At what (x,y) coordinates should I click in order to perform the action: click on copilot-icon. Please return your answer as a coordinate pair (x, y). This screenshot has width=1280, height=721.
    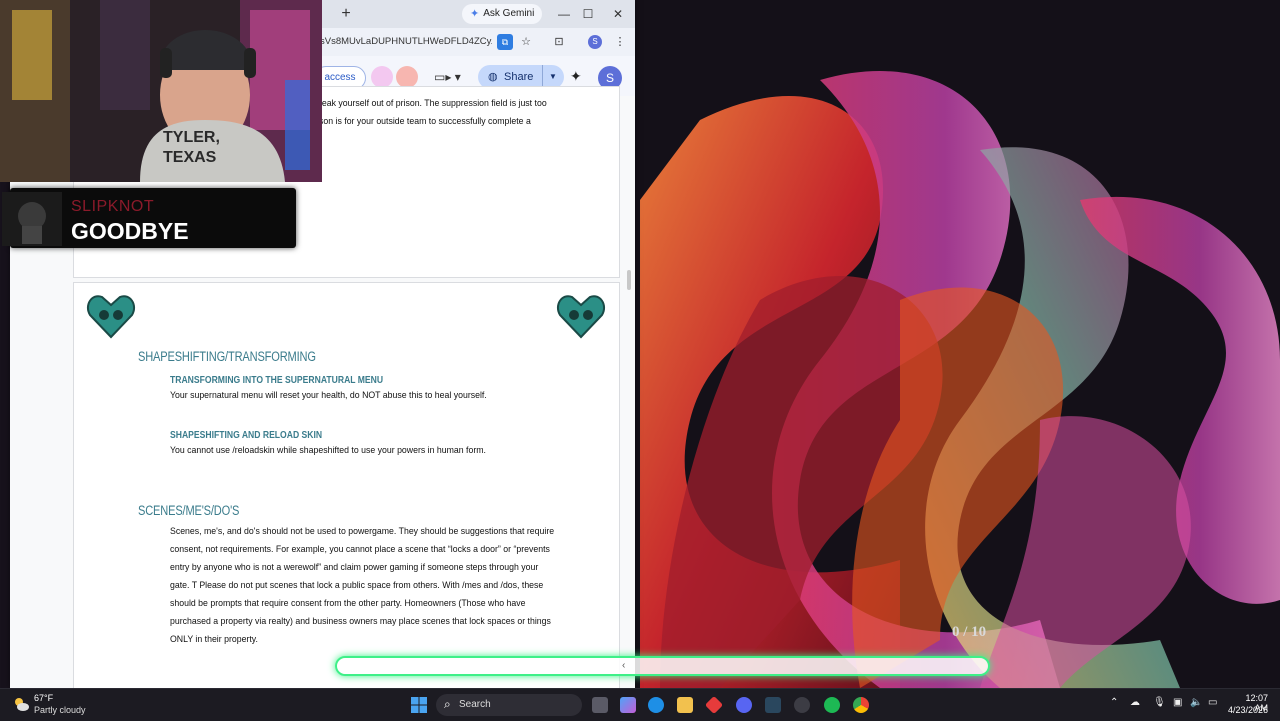
    Looking at the image, I should click on (628, 705).